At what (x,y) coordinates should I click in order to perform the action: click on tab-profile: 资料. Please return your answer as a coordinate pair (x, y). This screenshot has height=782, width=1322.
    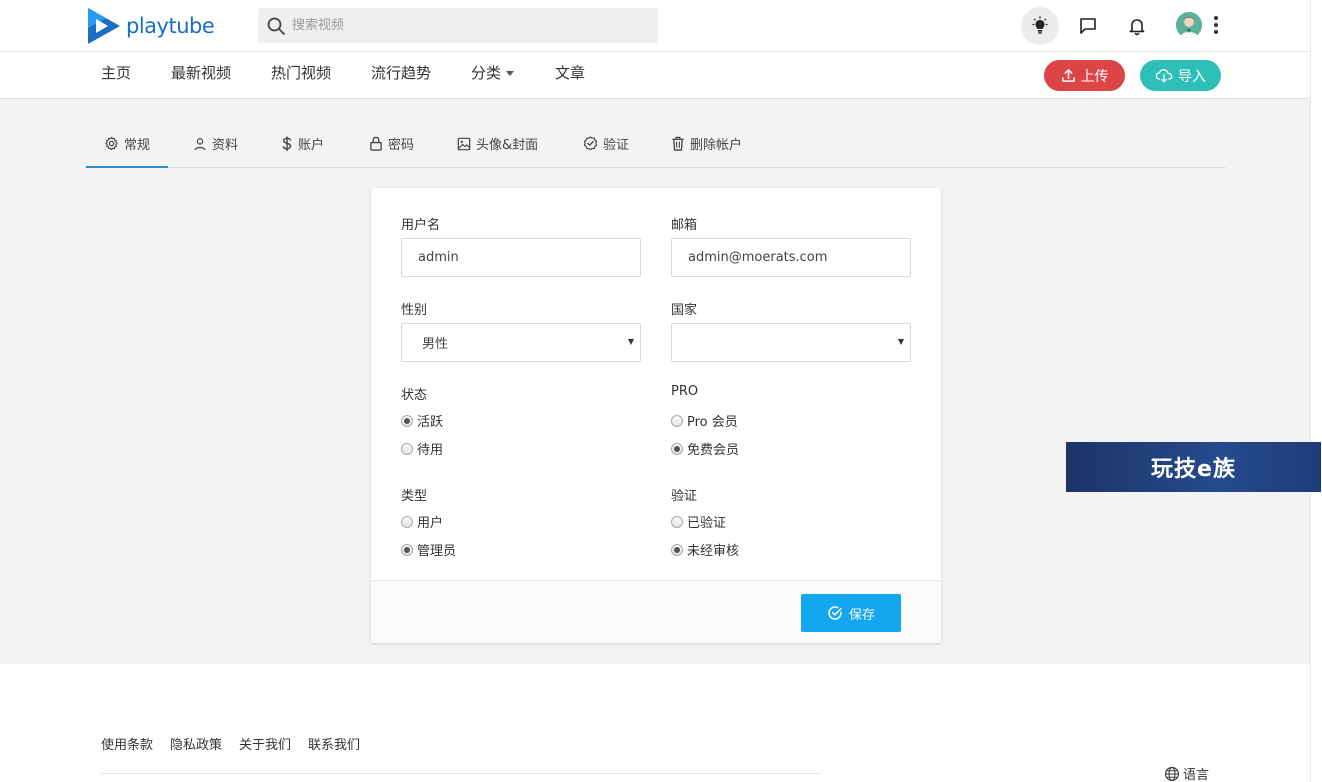
    Looking at the image, I should click on (215, 143).